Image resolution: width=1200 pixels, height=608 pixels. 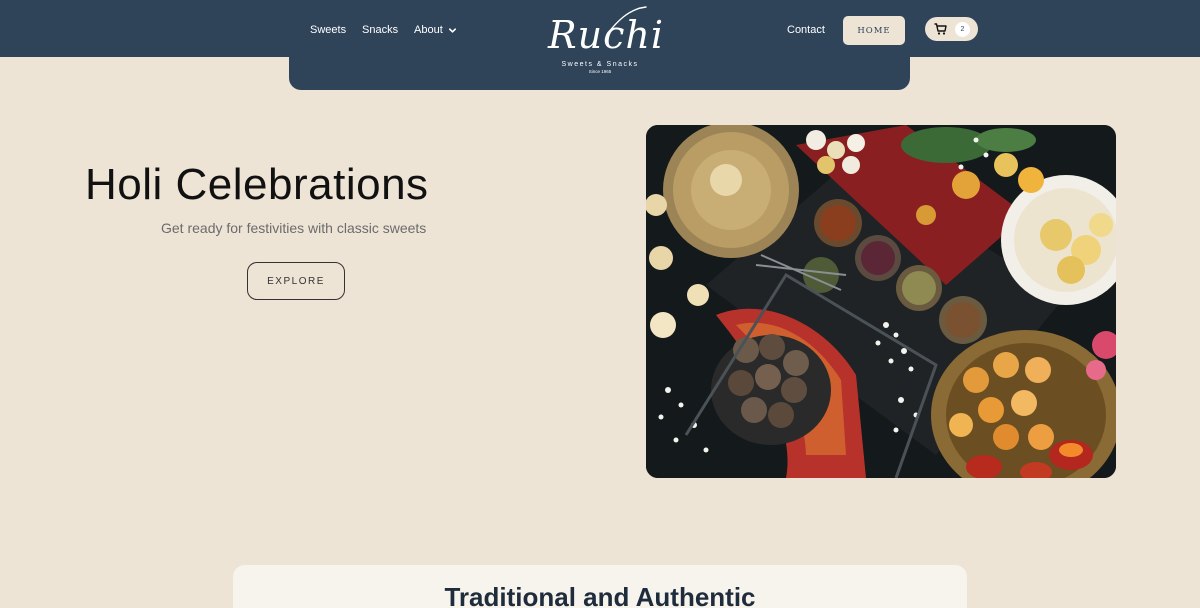 What do you see at coordinates (605, 42) in the screenshot?
I see `brand-logo: Ruchi Sweets & Snacks Since 1965` at bounding box center [605, 42].